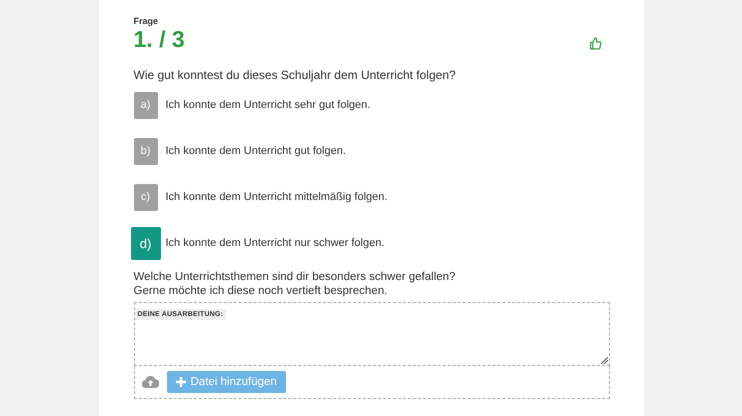 This screenshot has height=416, width=742. I want to click on answer-option-text: Ich konnte dem Unterricht mittelmäßig folgen., so click(277, 197).